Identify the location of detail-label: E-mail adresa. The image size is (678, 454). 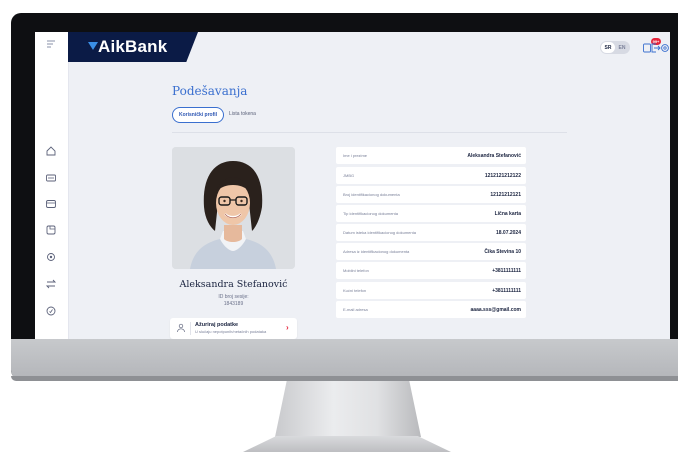
(355, 309).